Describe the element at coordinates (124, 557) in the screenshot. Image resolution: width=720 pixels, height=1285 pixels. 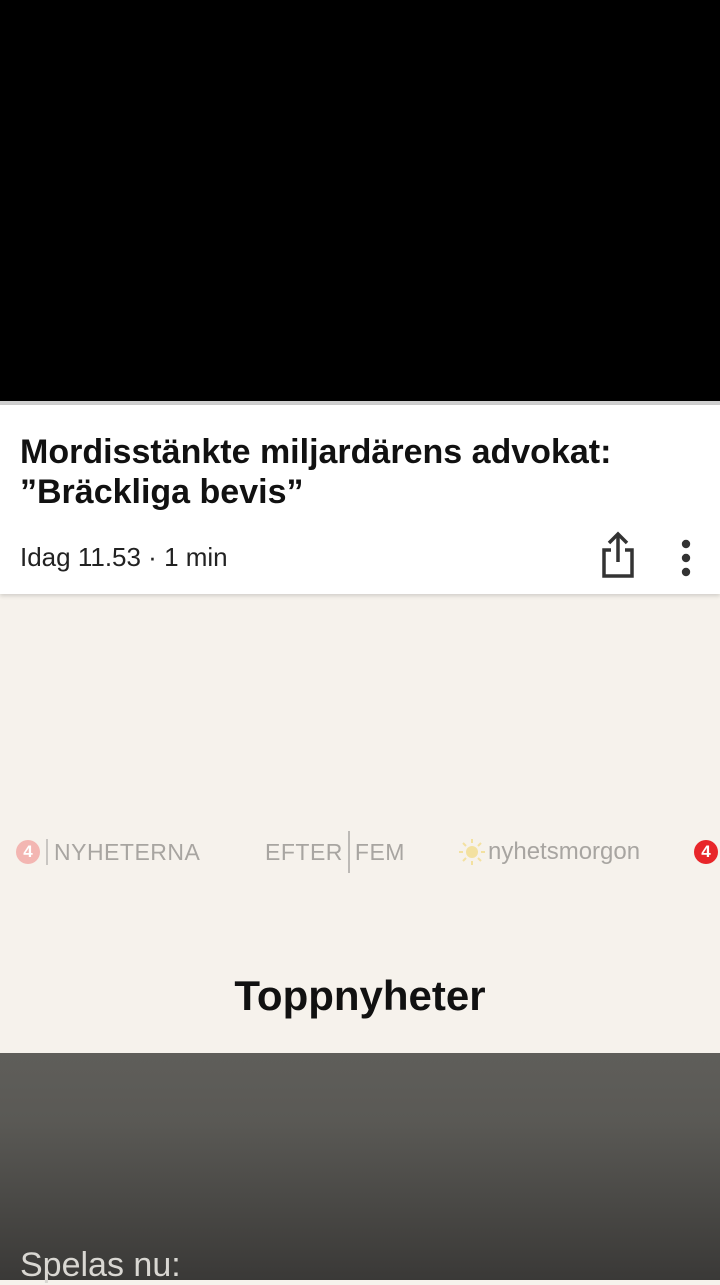
I see `article-meta: Idag 11.53 · 1 min` at that location.